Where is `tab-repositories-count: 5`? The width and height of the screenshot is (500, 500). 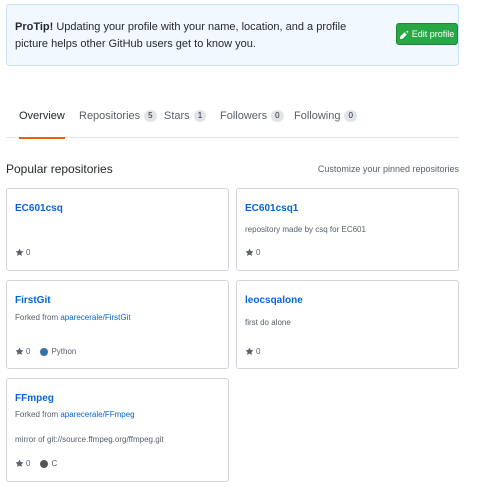 tab-repositories-count: 5 is located at coordinates (150, 116).